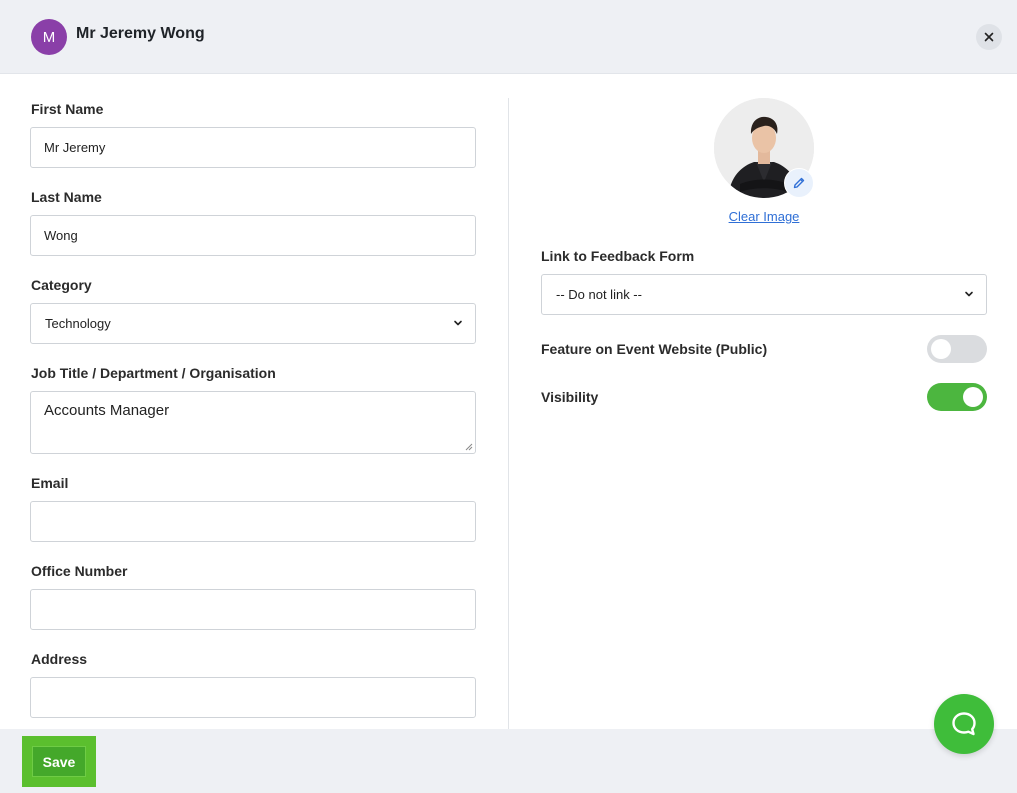 This screenshot has height=793, width=1017. I want to click on modal-header: M Mr Jeremy Wong, so click(508, 37).